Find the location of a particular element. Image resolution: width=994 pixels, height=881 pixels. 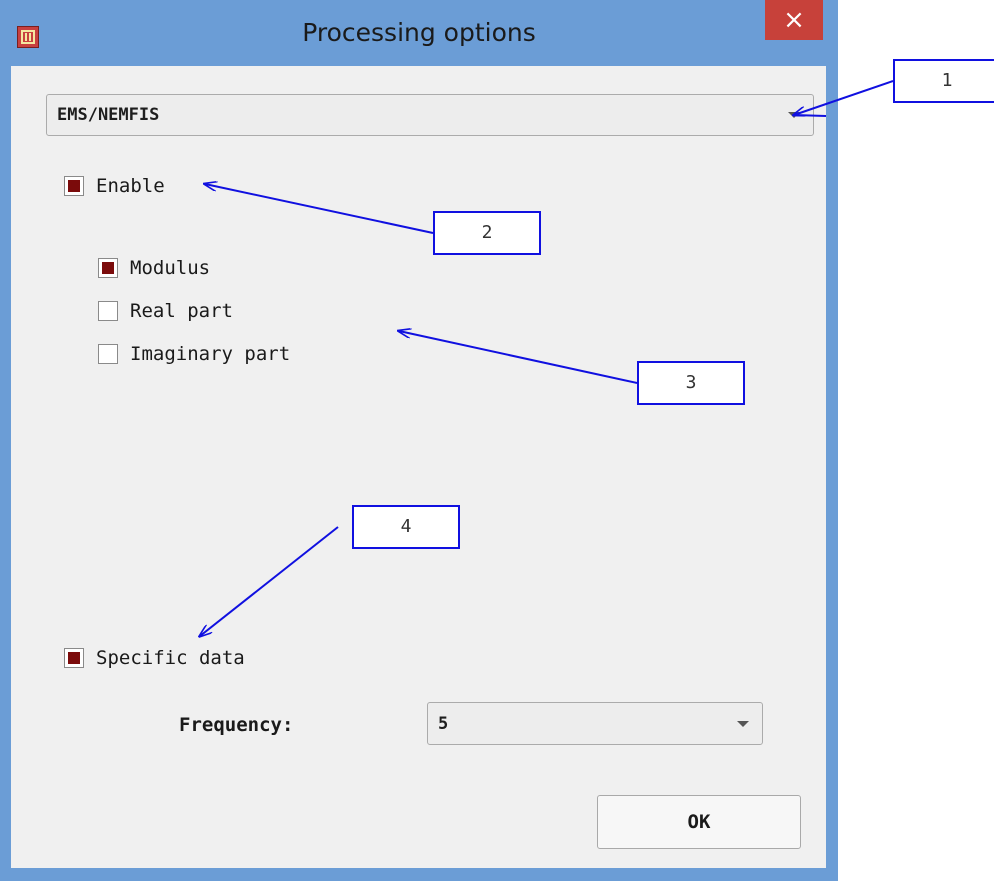

close-button: × is located at coordinates (794, 20).